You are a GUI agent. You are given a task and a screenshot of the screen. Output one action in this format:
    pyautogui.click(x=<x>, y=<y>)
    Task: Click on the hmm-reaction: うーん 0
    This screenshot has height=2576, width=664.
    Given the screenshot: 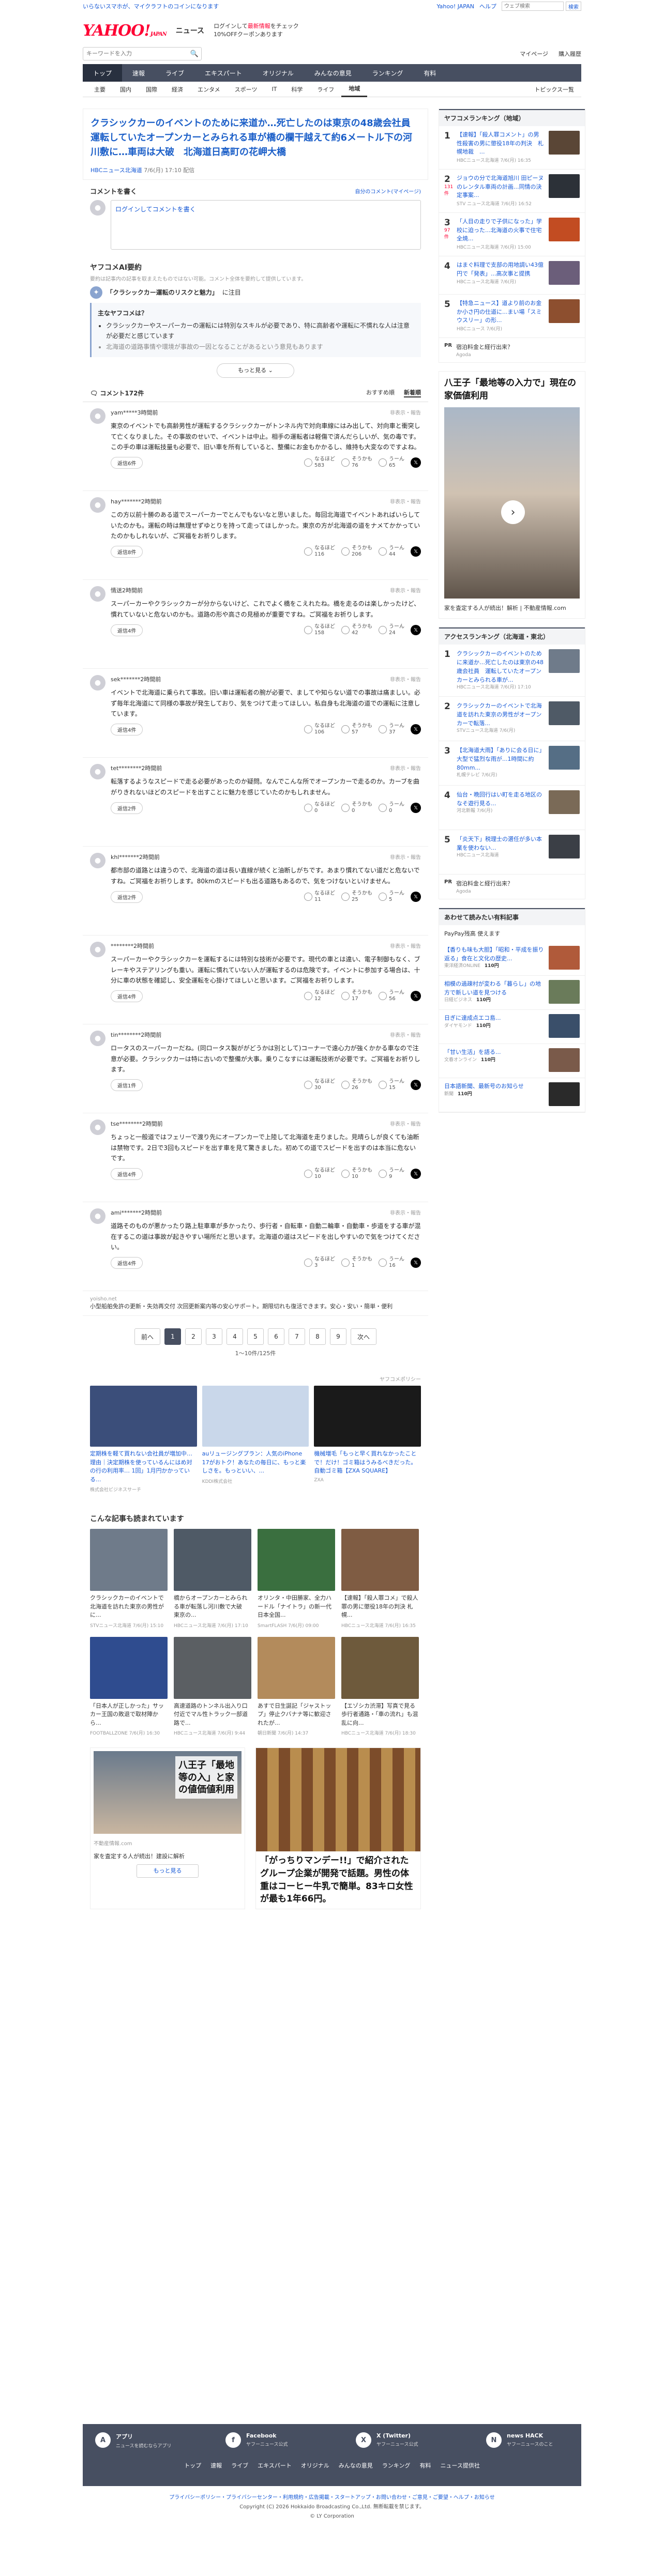 What is the action you would take?
    pyautogui.click(x=391, y=808)
    